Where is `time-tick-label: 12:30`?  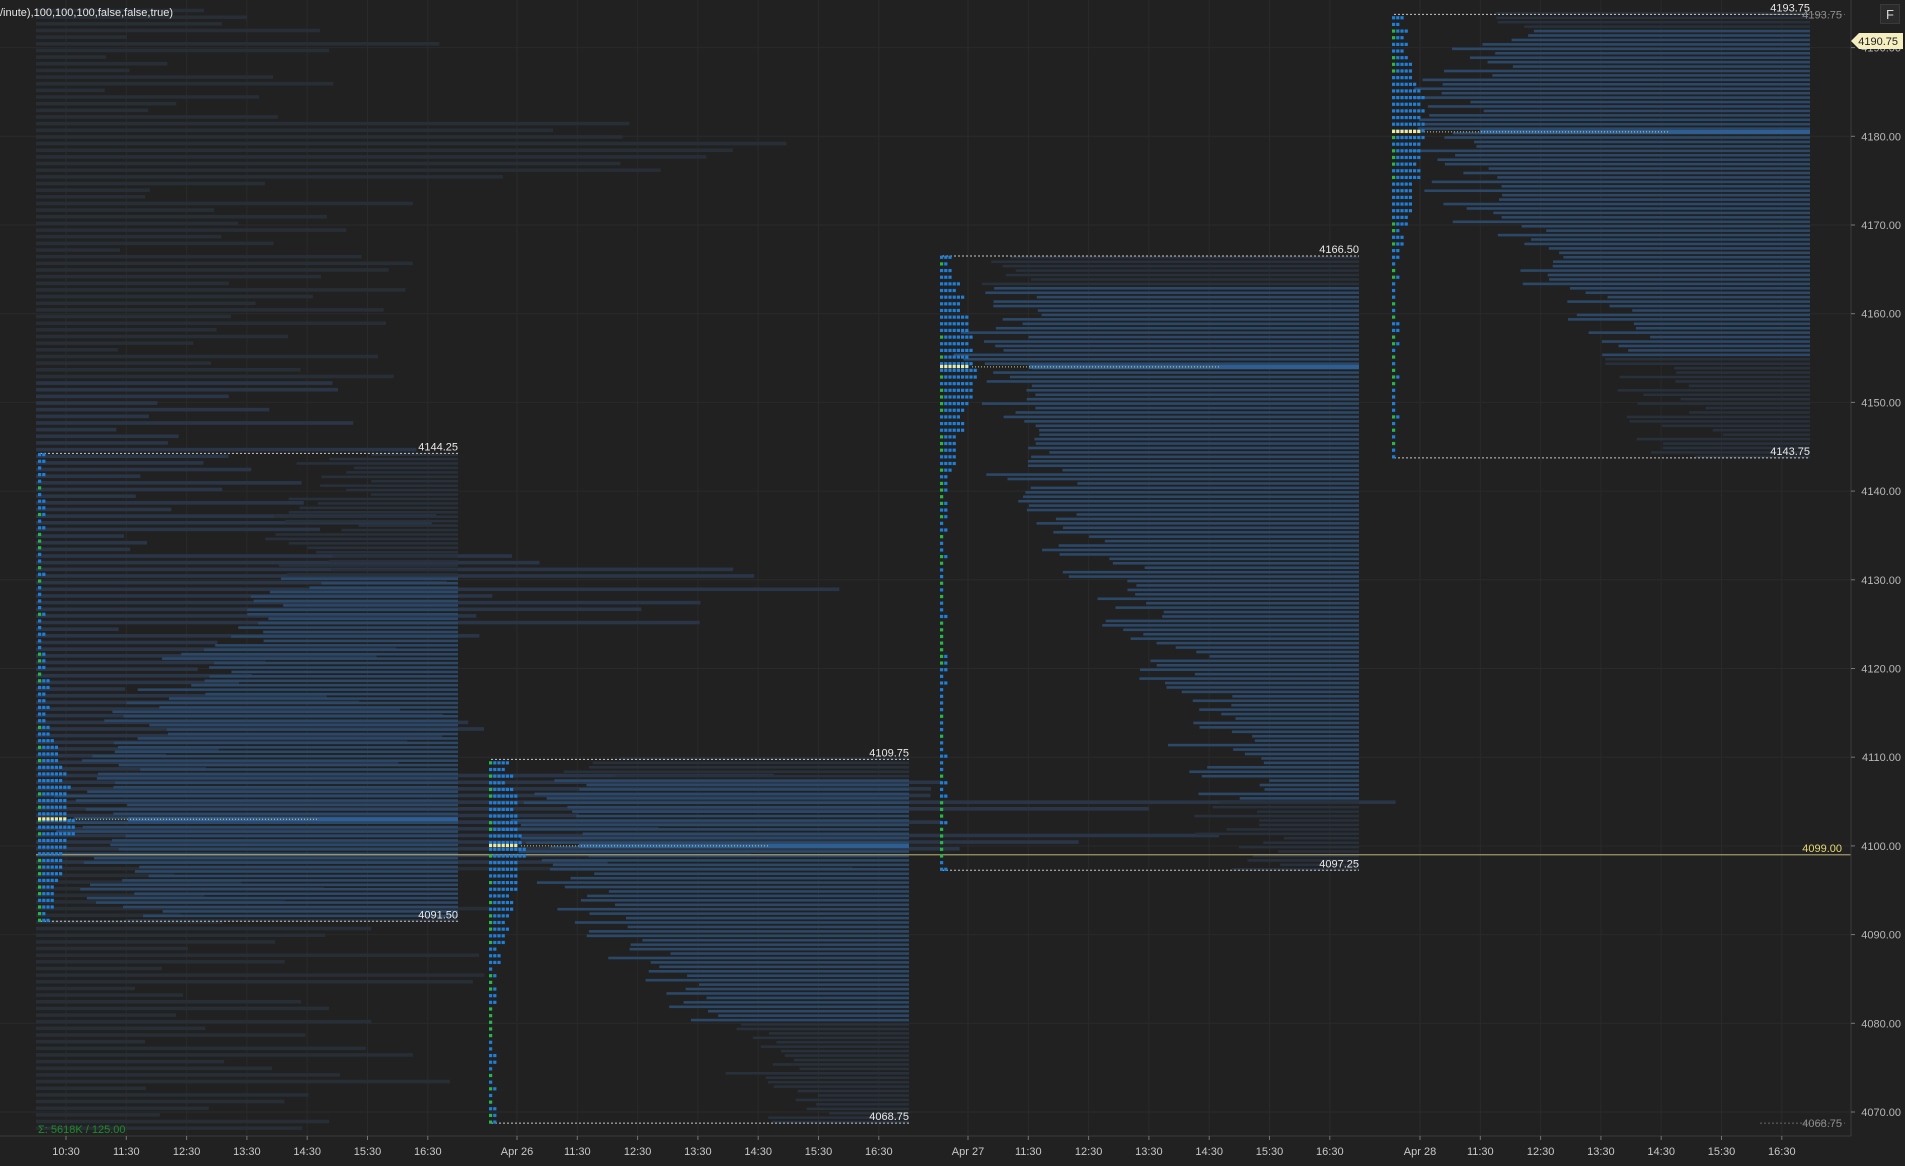
time-tick-label: 12:30 is located at coordinates (1541, 1152).